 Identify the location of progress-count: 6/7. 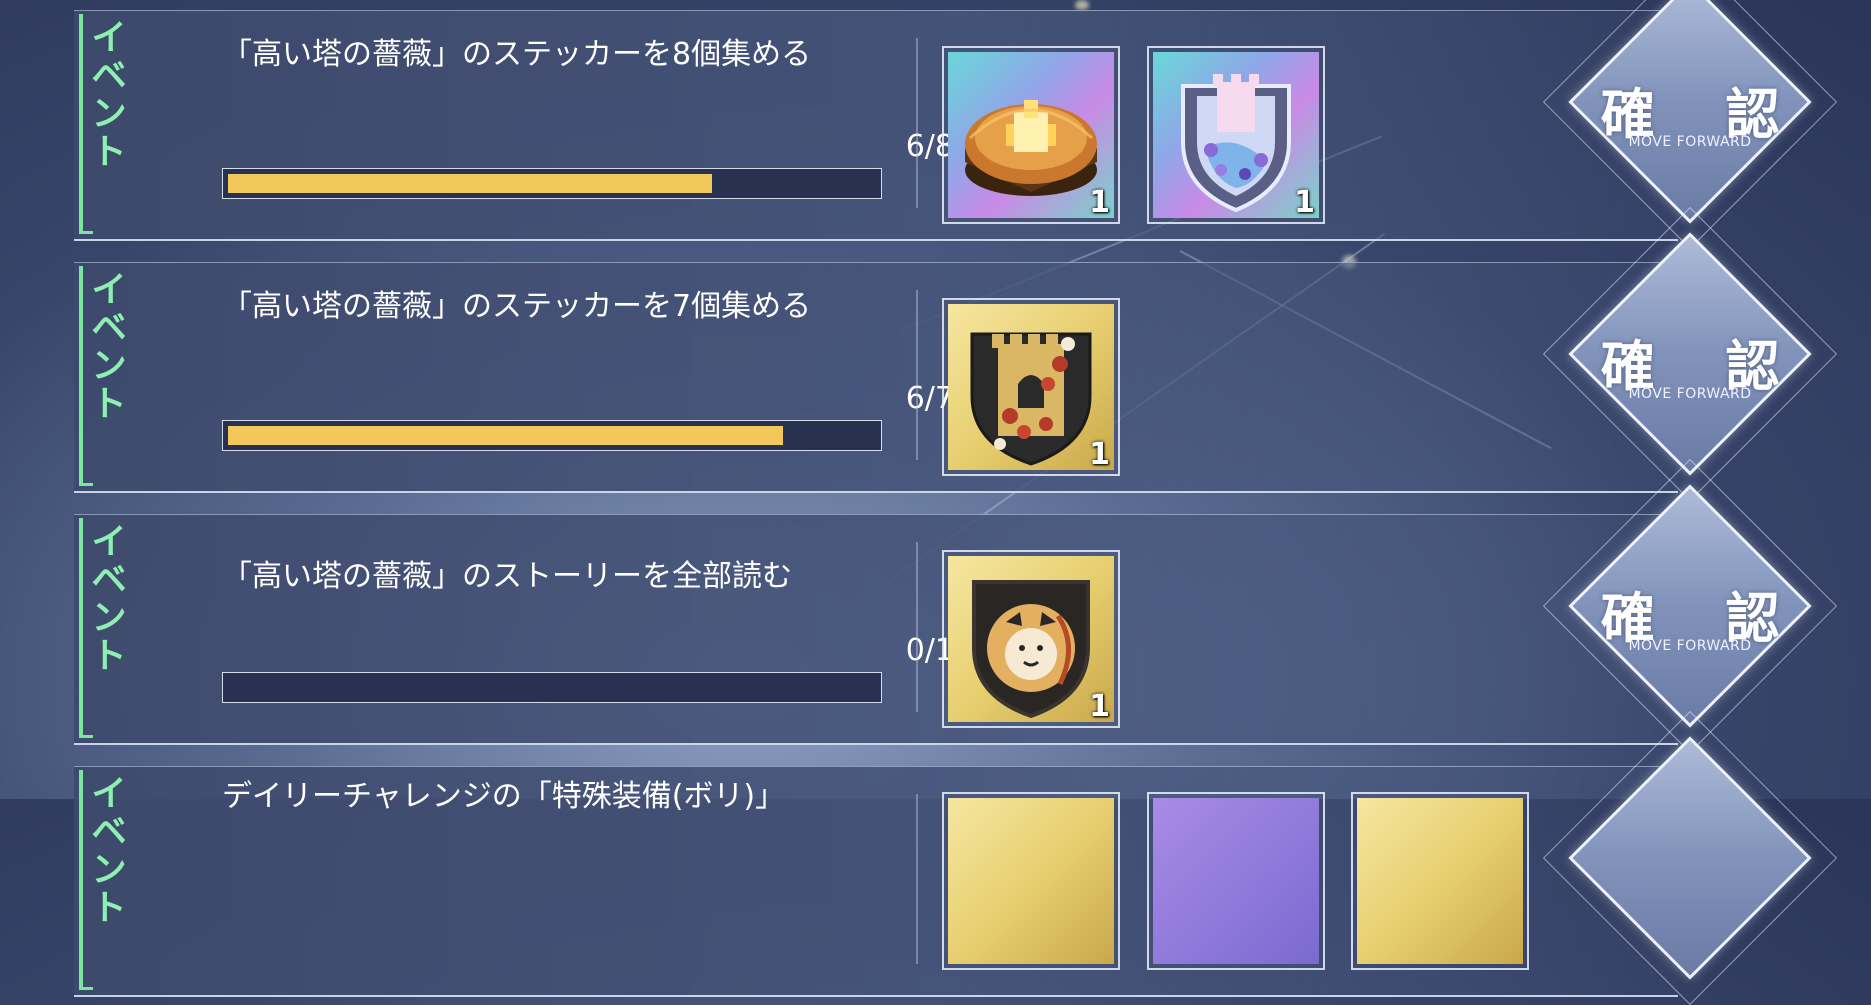
(929, 398).